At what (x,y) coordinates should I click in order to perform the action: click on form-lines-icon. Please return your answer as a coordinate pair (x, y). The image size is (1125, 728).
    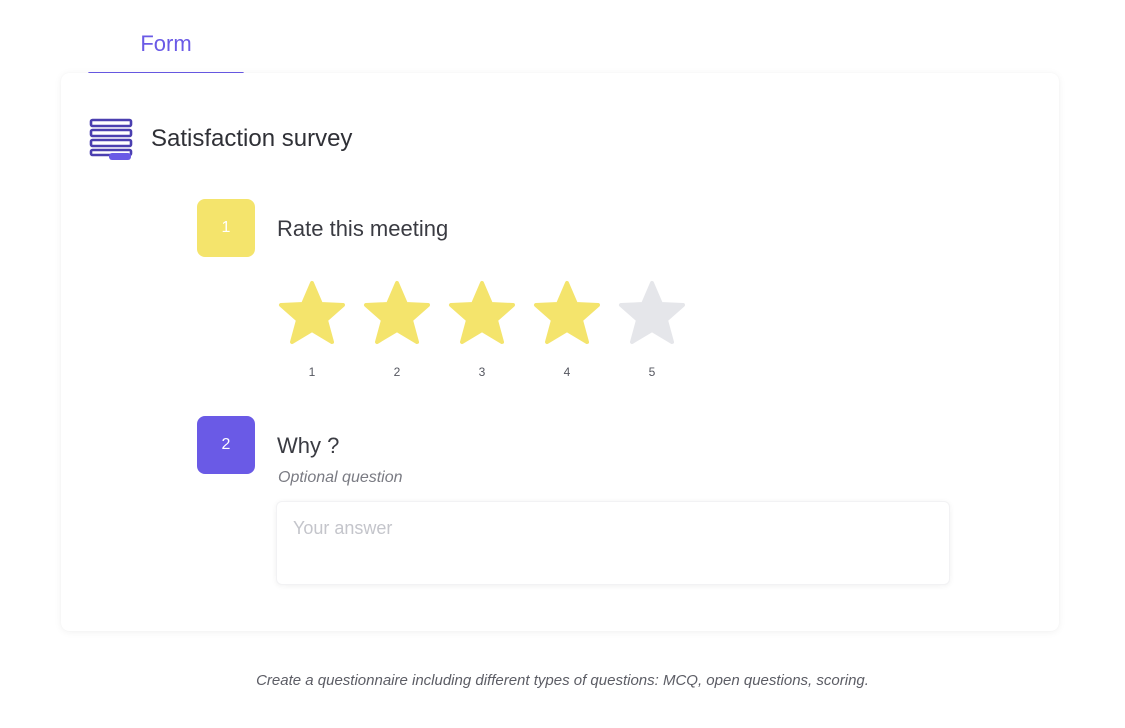
    Looking at the image, I should click on (111, 139).